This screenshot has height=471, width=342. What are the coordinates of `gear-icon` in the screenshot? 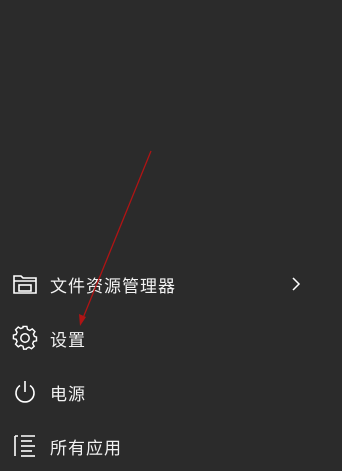 It's located at (25, 338).